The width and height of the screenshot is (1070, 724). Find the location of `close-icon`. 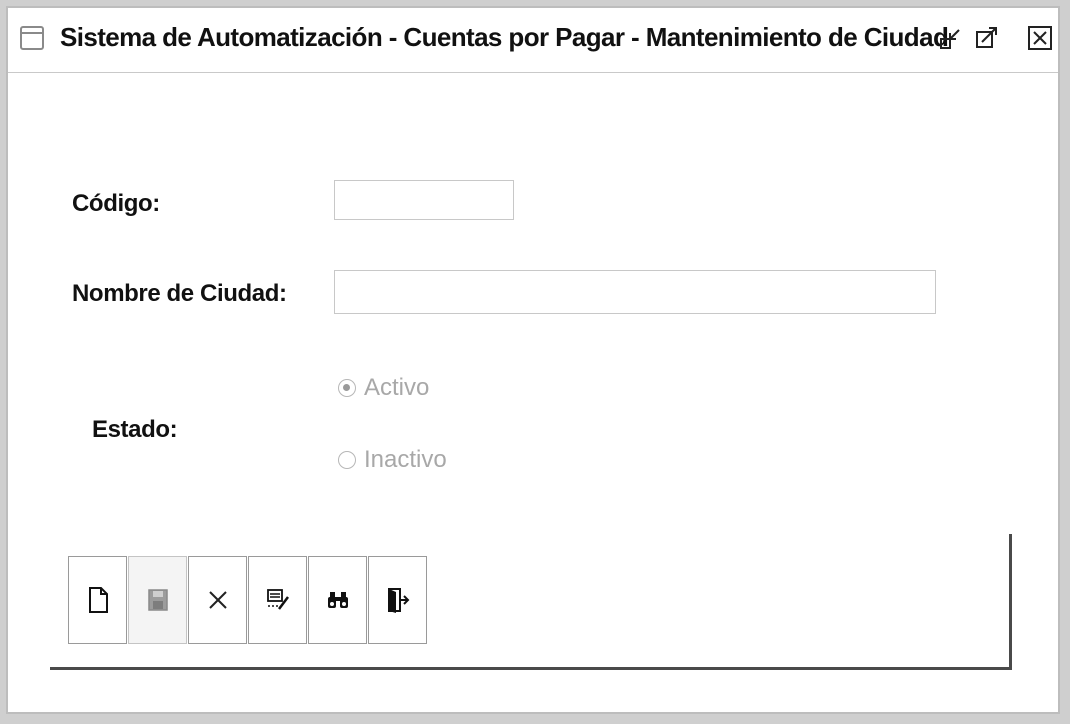

close-icon is located at coordinates (1040, 38).